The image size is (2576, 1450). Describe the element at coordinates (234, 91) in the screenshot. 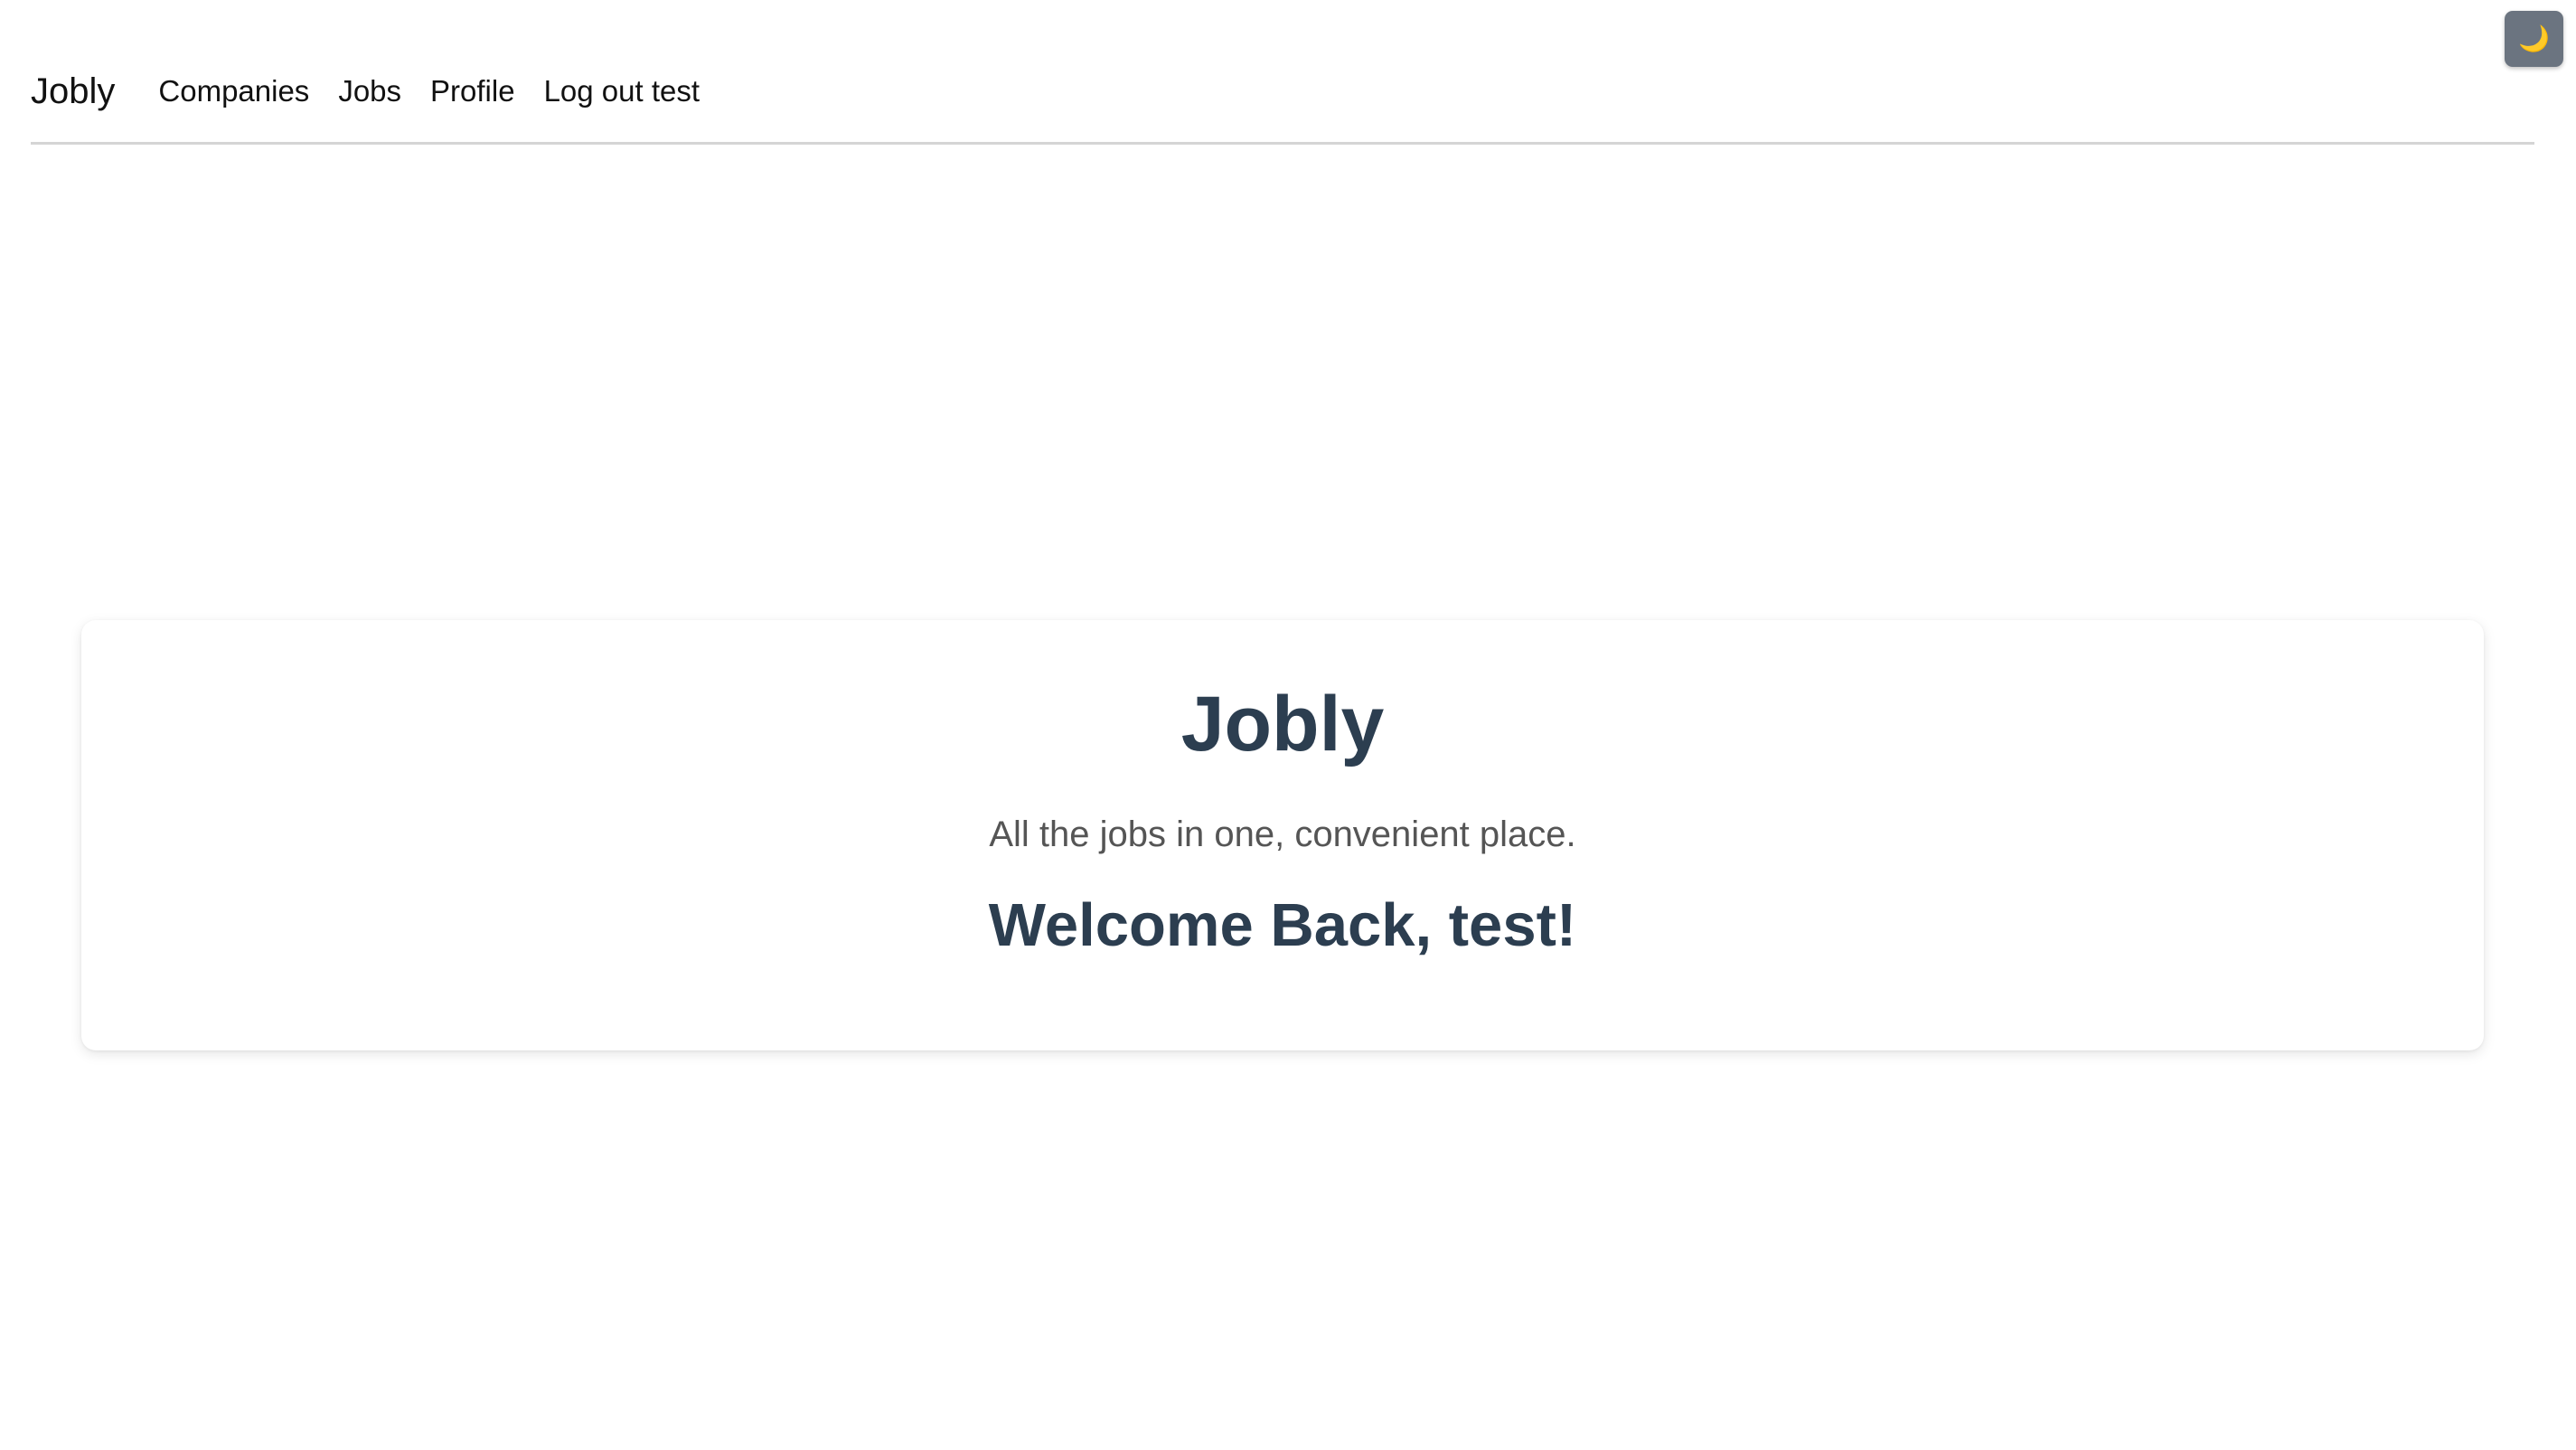

I see `nav-link-companies: Companies` at that location.